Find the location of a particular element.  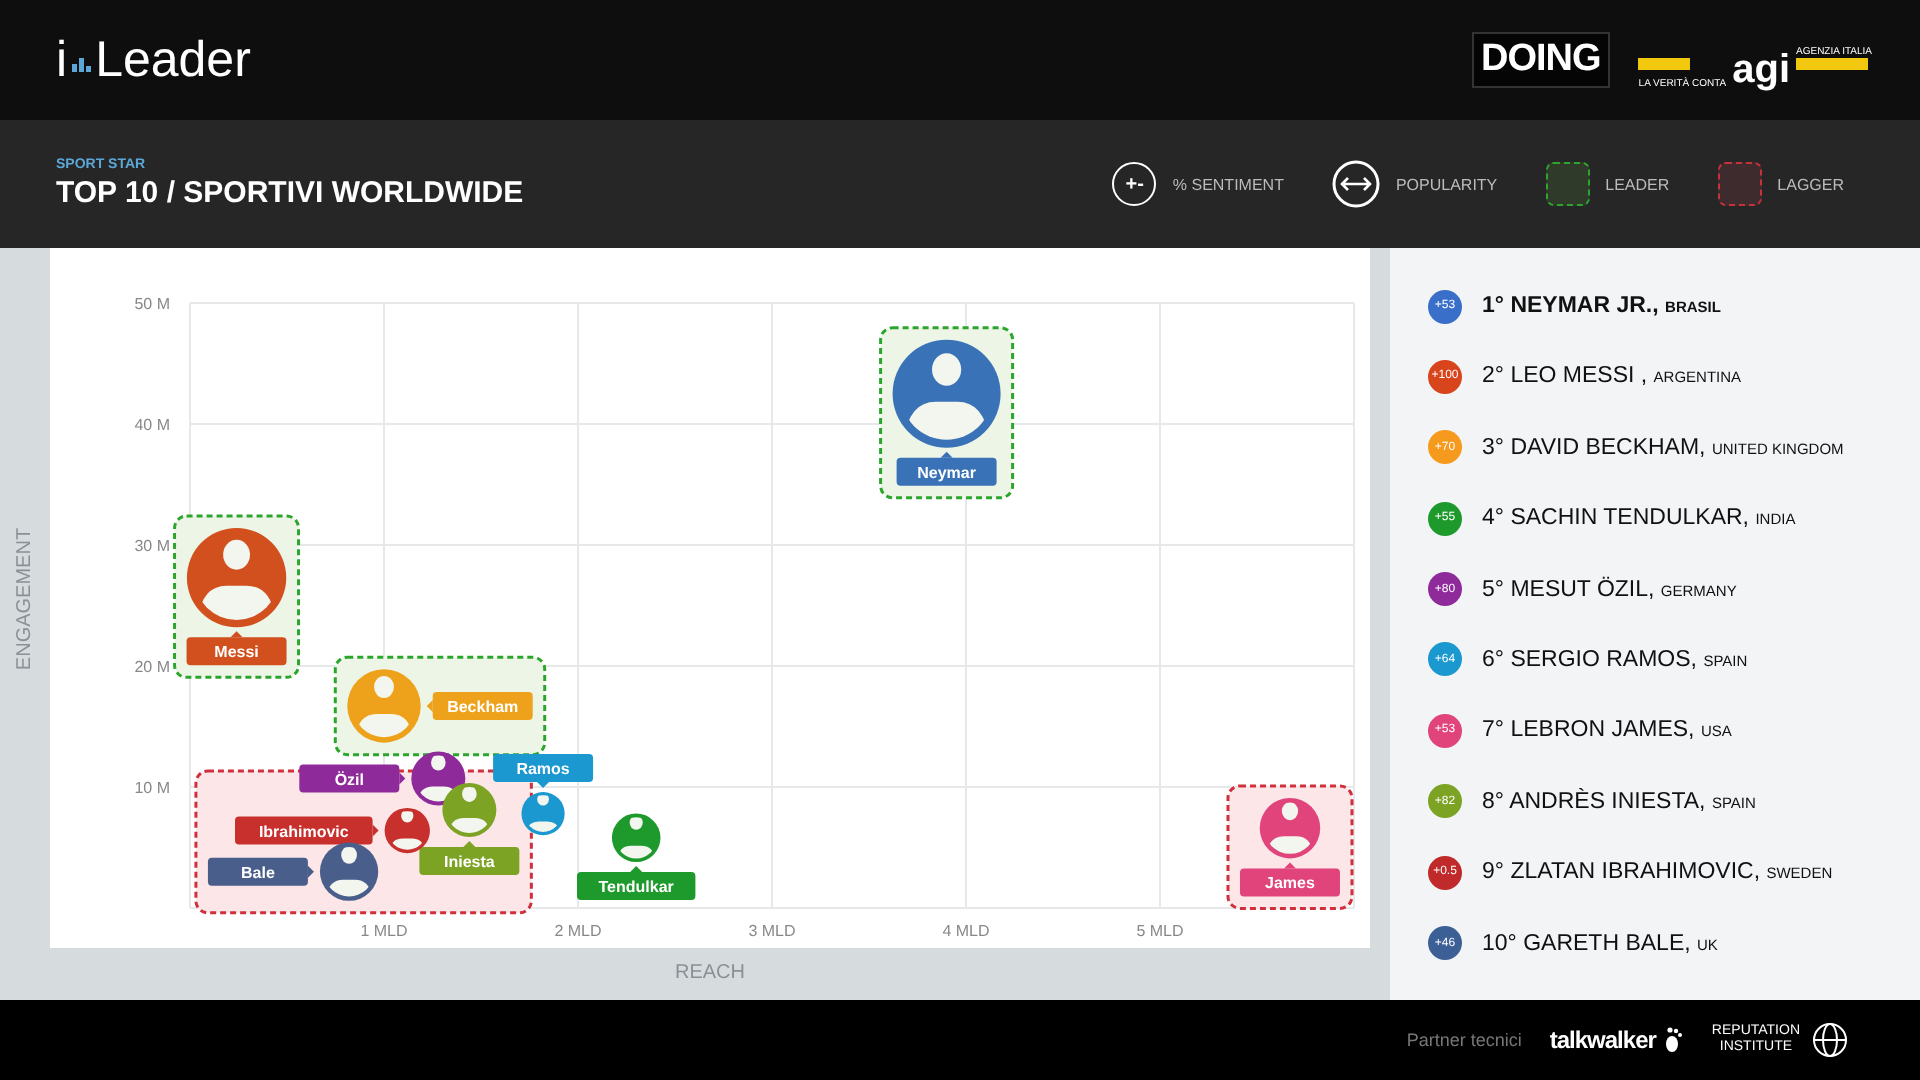

y-tick-label: 30 M is located at coordinates (152, 546).